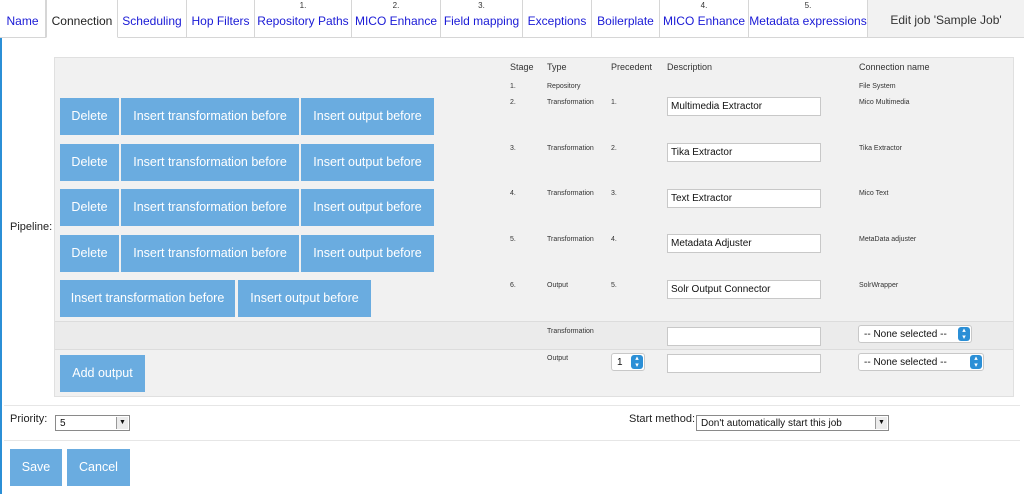 The image size is (1024, 494). I want to click on row-connection: Mico Multimedia, so click(884, 102).